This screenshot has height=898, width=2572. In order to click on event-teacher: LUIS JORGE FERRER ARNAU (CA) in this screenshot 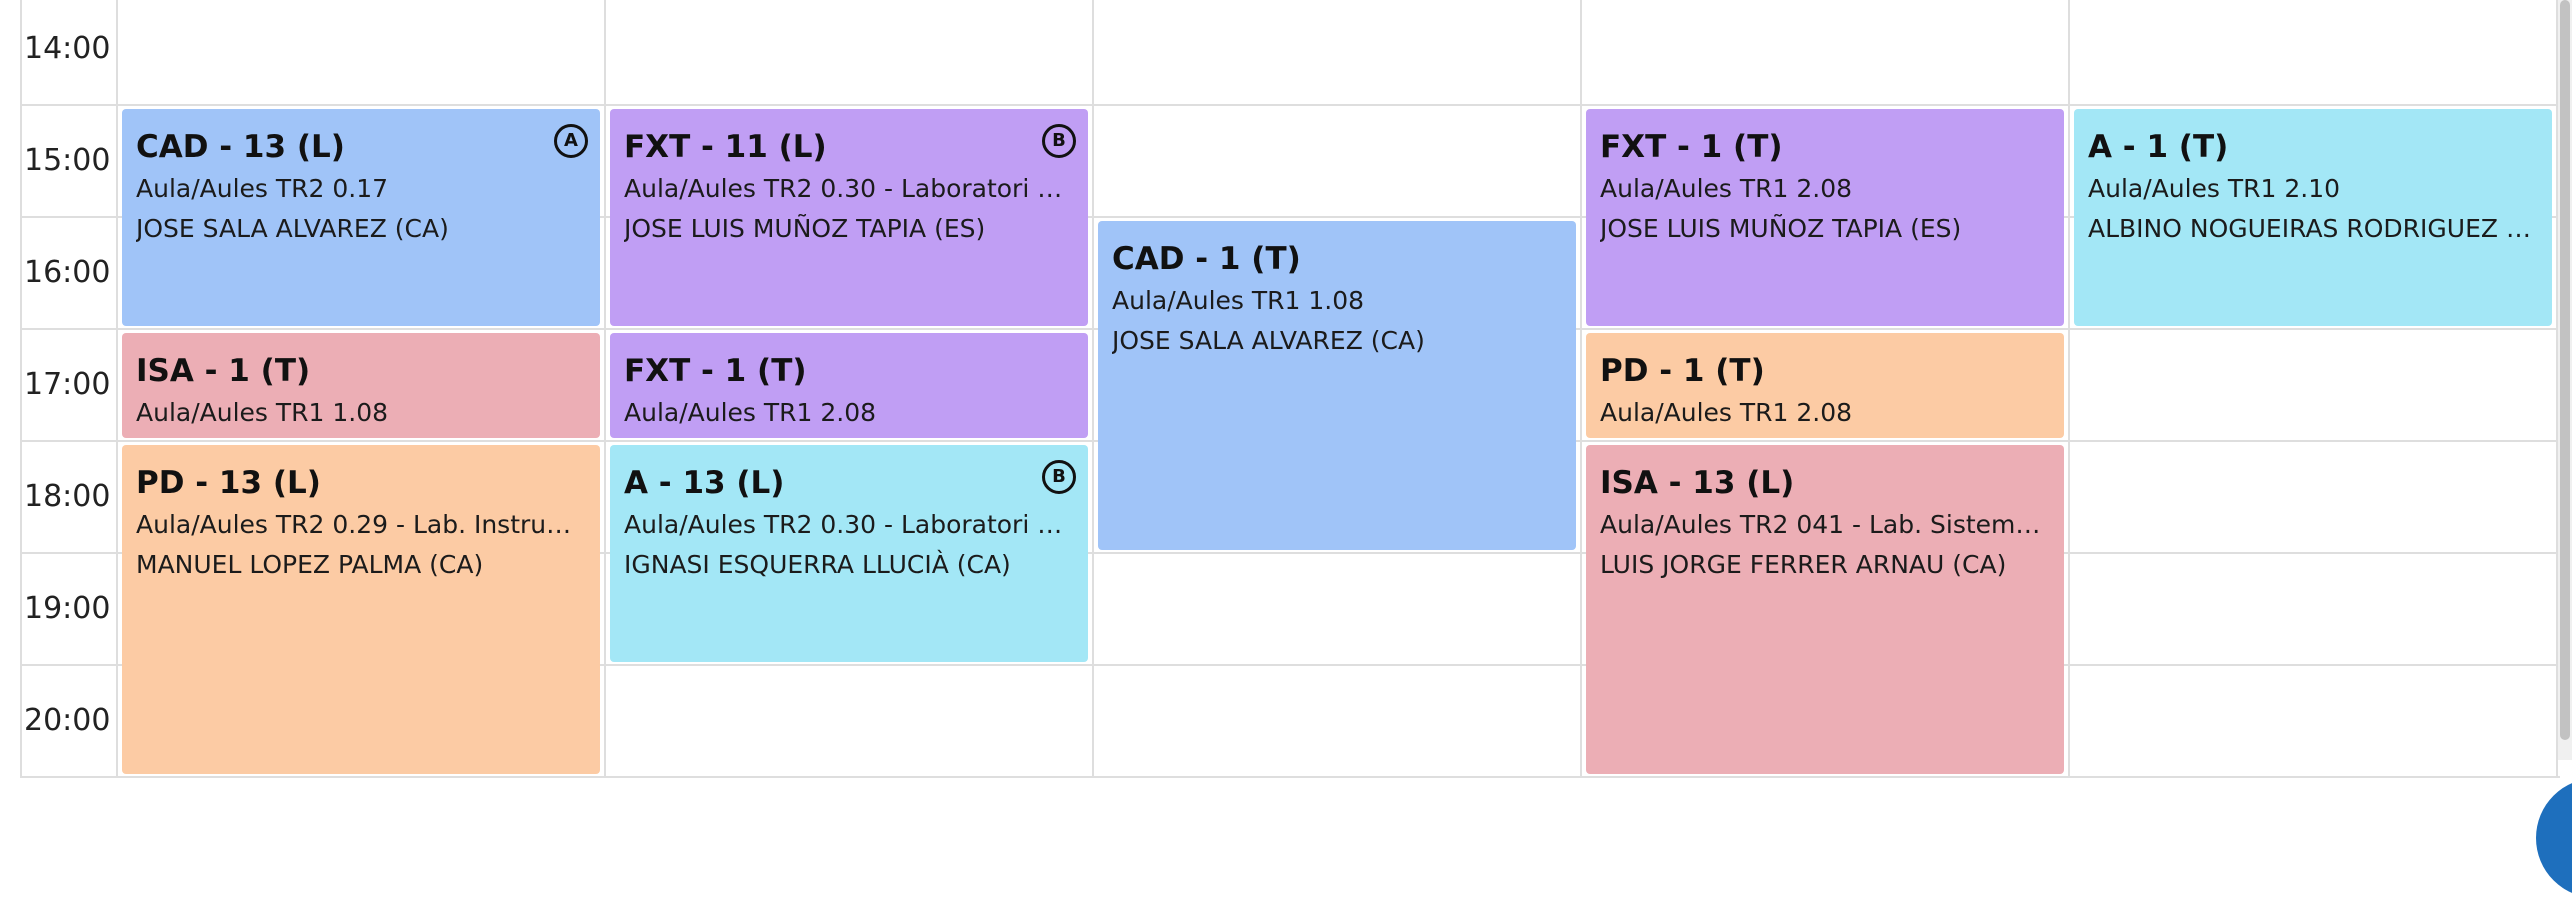, I will do `click(1803, 564)`.